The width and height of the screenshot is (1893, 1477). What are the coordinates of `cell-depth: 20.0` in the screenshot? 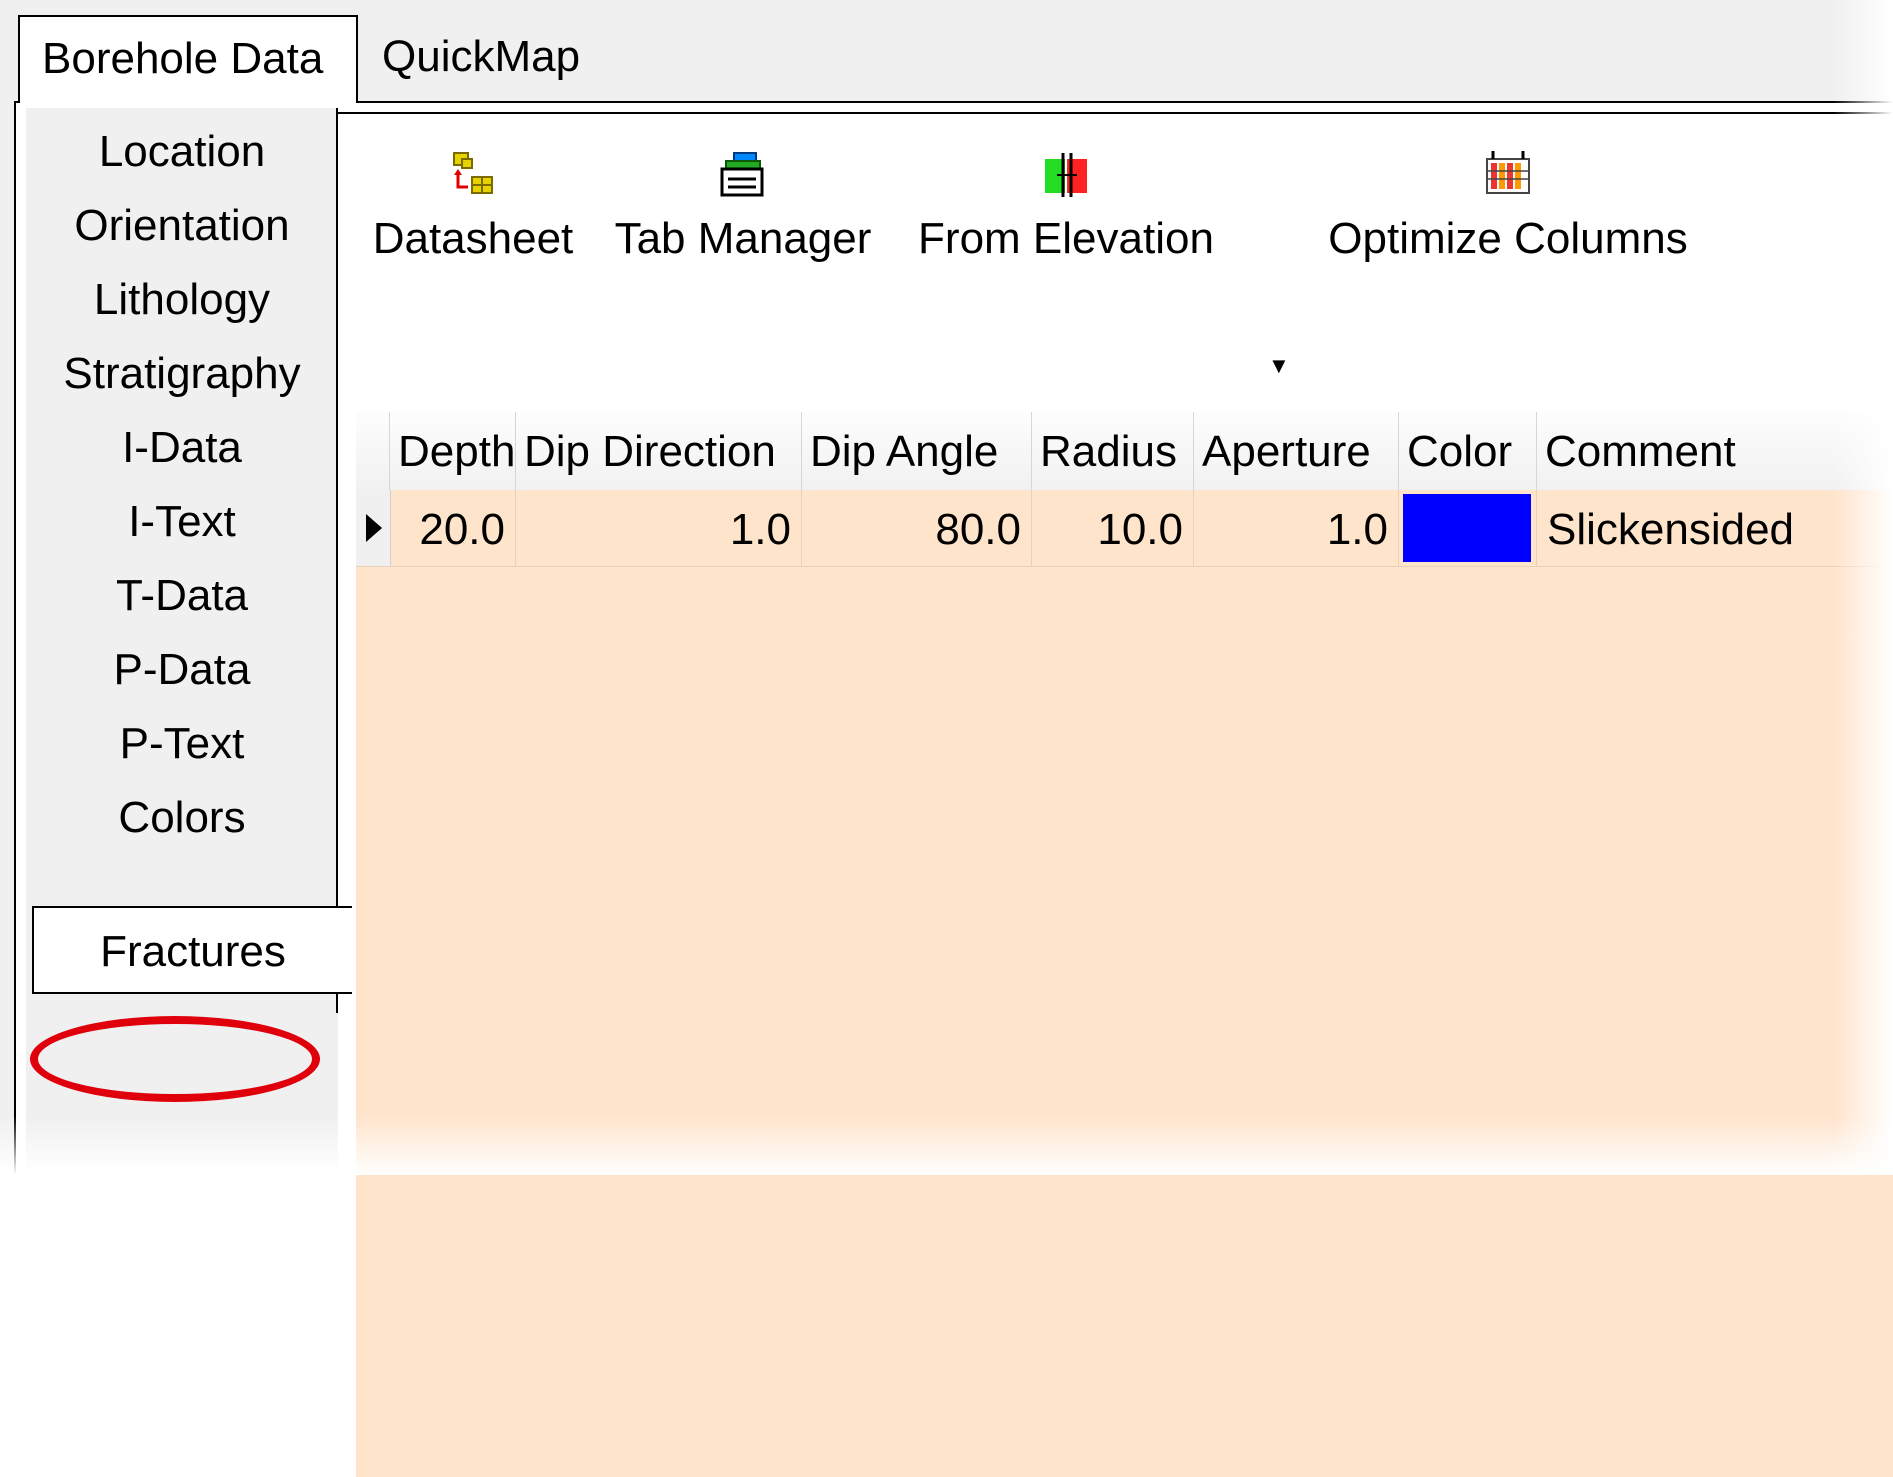 It's located at (453, 528).